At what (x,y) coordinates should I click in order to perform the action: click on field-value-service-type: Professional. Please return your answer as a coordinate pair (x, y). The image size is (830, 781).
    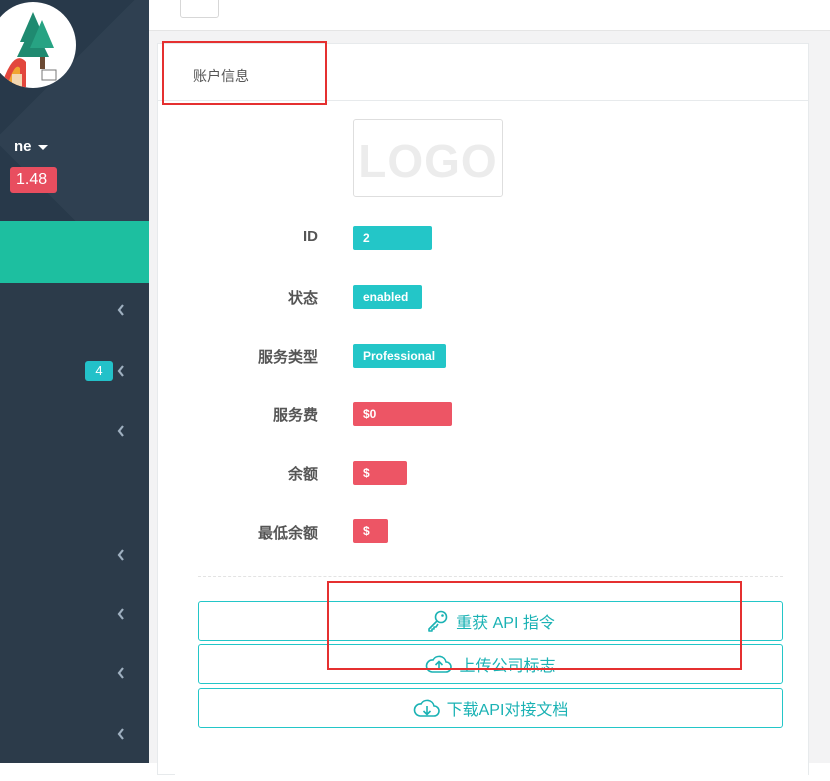
    Looking at the image, I should click on (399, 356).